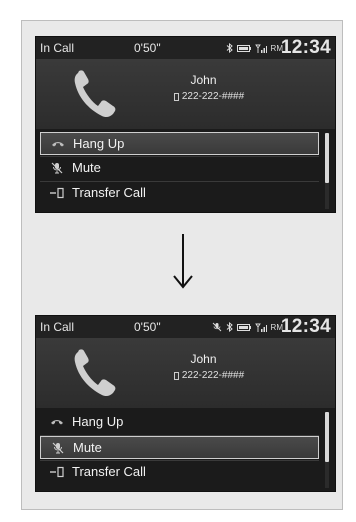 This screenshot has height=522, width=356. I want to click on mute-status-icon, so click(216, 327).